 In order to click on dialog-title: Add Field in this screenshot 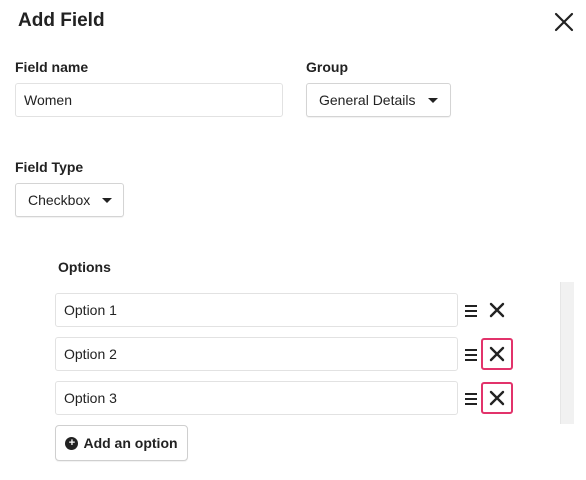, I will do `click(61, 20)`.